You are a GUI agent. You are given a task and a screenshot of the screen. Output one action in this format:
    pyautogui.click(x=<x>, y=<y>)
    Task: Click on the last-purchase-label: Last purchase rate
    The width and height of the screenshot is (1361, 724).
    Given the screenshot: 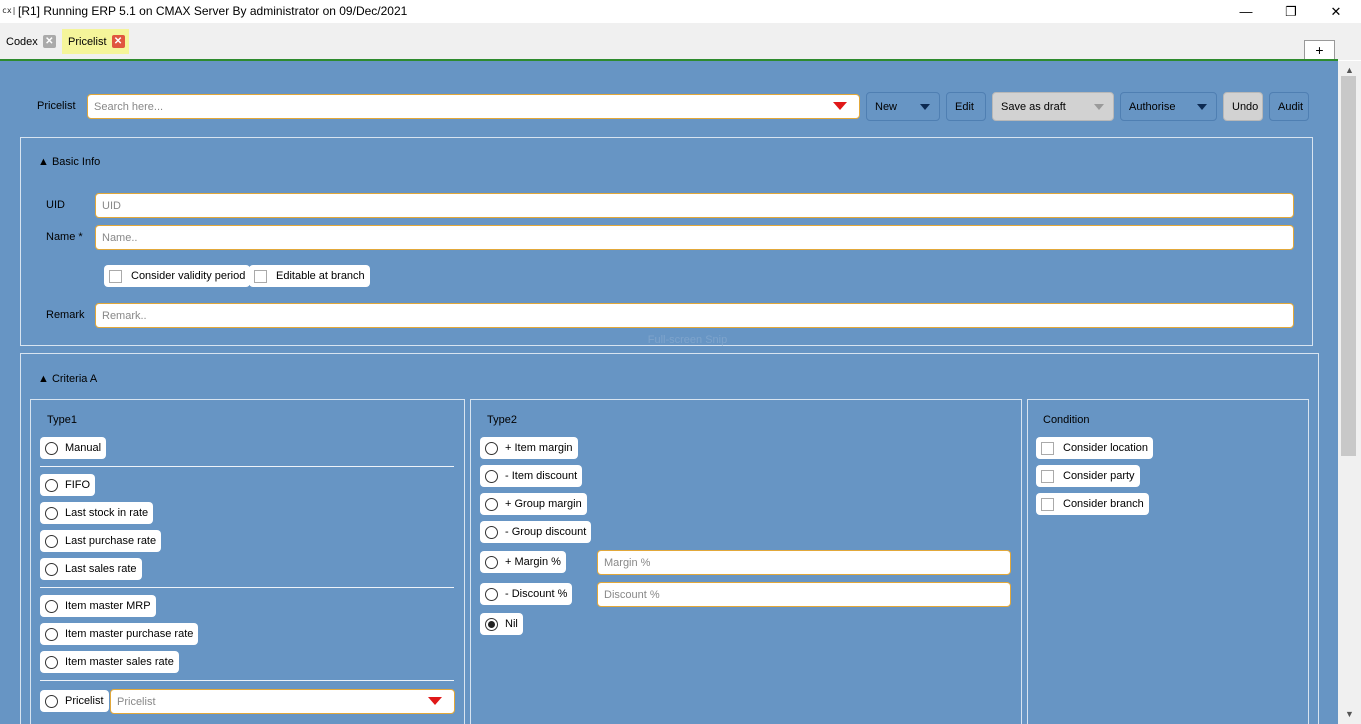 What is the action you would take?
    pyautogui.click(x=111, y=541)
    